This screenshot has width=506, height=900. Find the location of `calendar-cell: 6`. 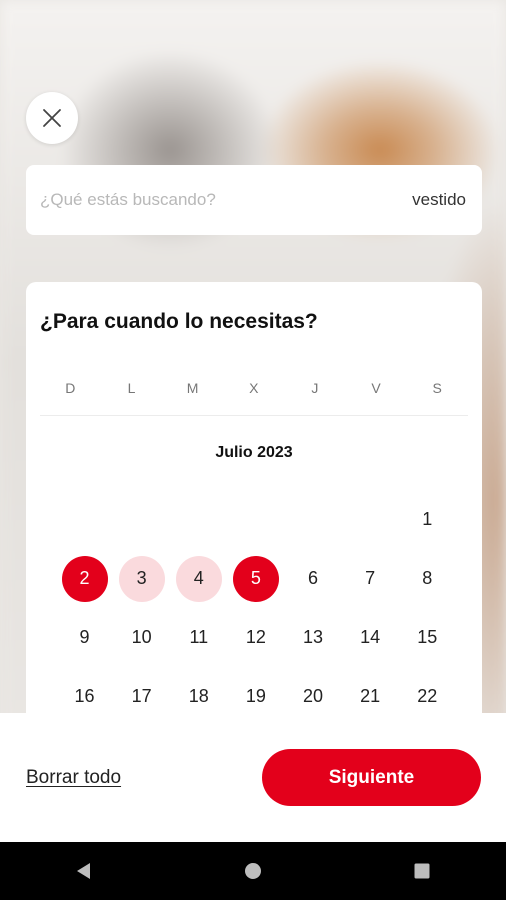

calendar-cell: 6 is located at coordinates (313, 578).